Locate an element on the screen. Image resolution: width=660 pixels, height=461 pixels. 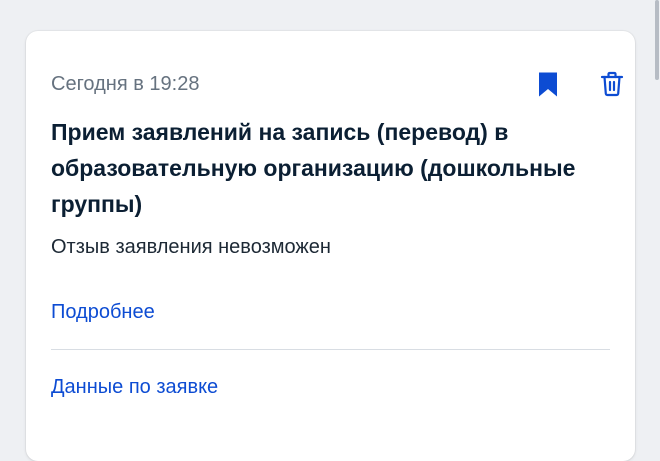
page-scrollbar-thumb is located at coordinates (657, 40).